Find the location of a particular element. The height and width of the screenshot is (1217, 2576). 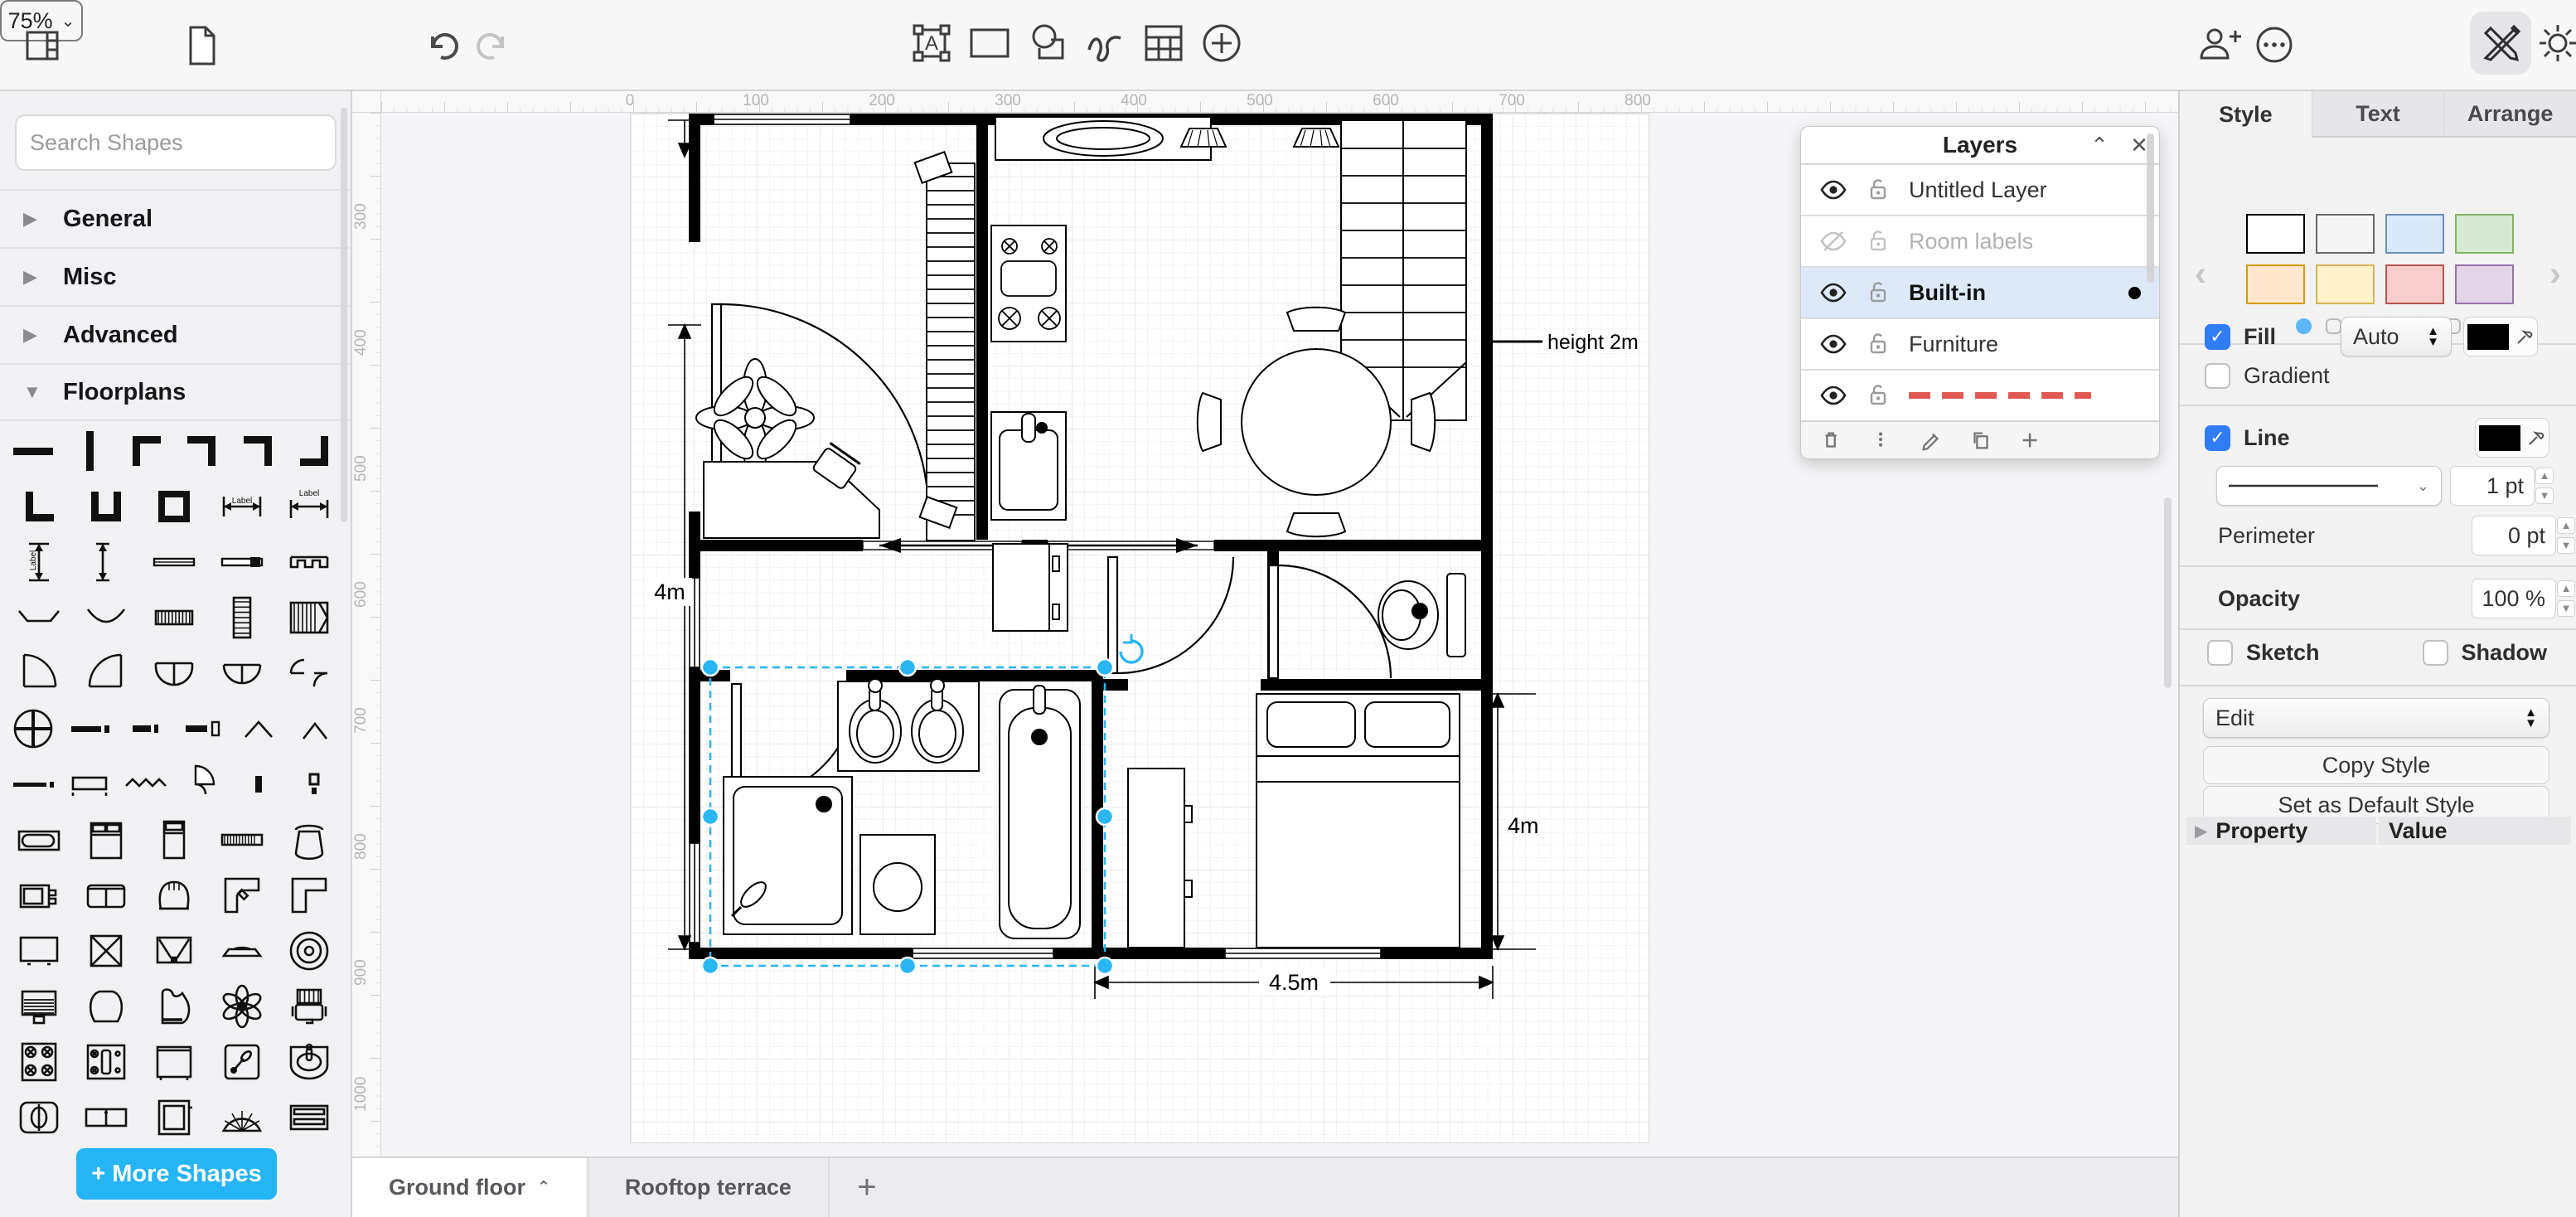

layer-row-furniture: Furniture is located at coordinates (1980, 345).